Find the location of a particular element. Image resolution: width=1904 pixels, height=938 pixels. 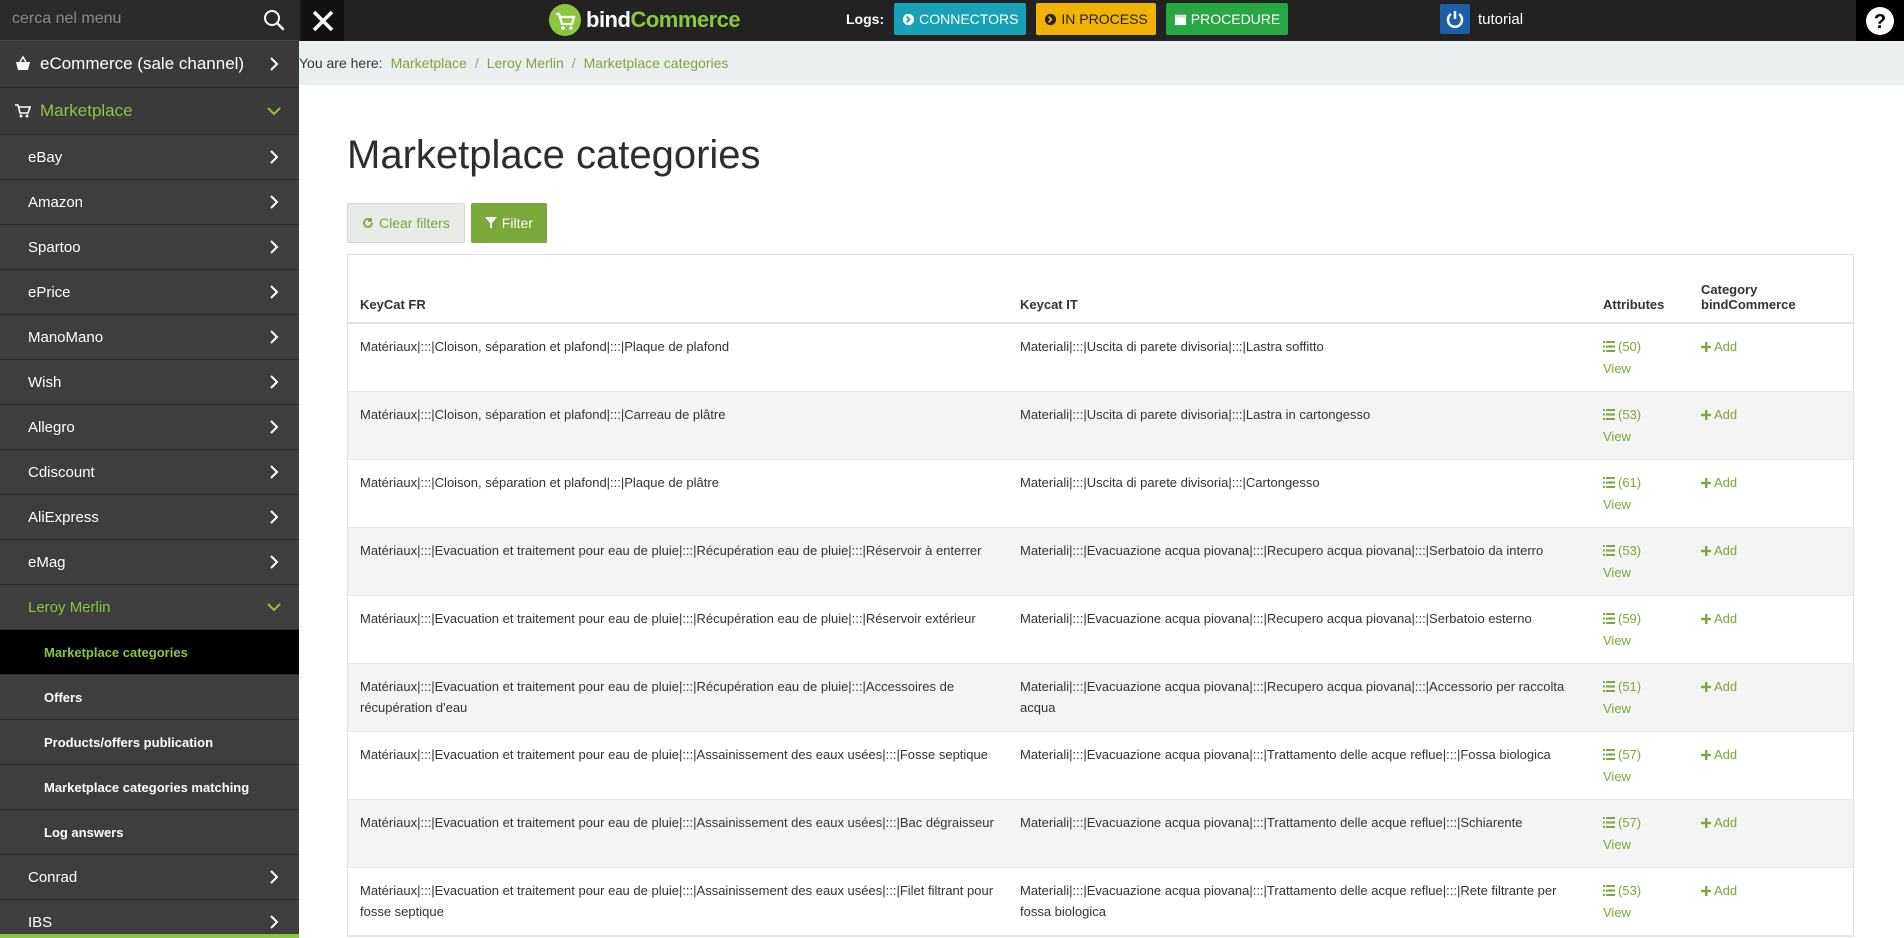

attributes-count: (59) is located at coordinates (1630, 618).